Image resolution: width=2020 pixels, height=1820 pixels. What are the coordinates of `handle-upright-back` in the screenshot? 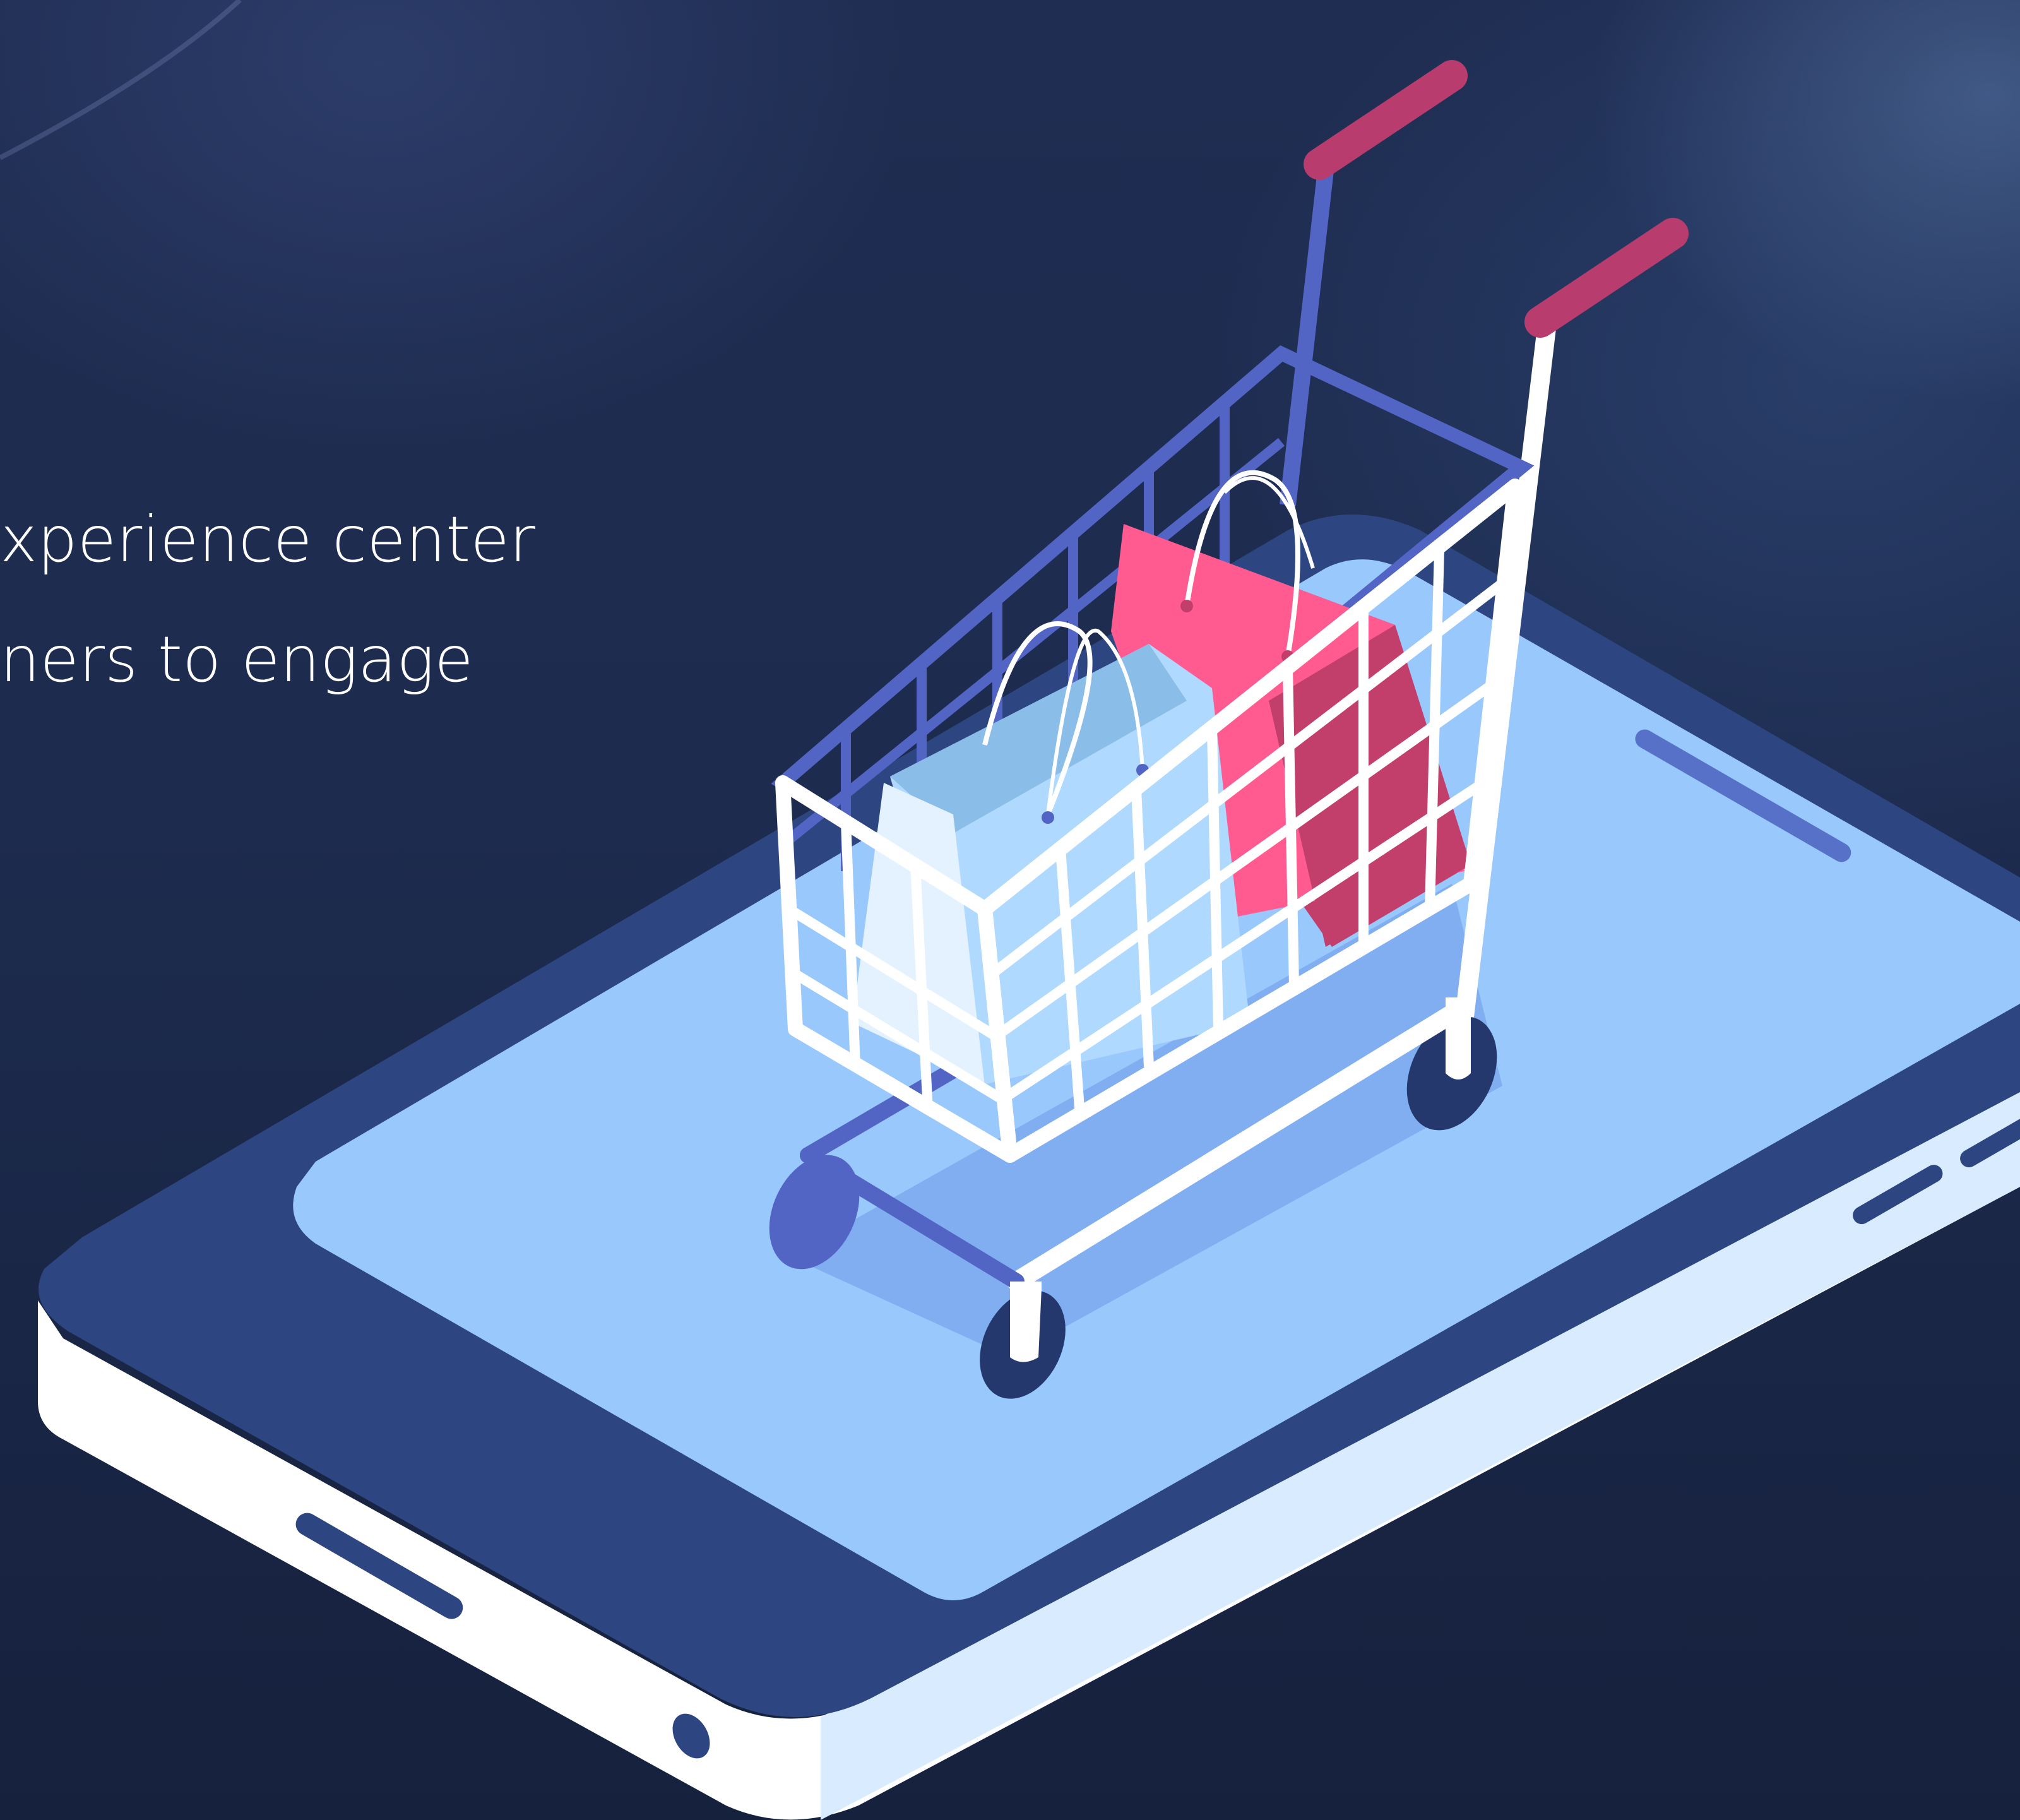 It's located at (1307, 337).